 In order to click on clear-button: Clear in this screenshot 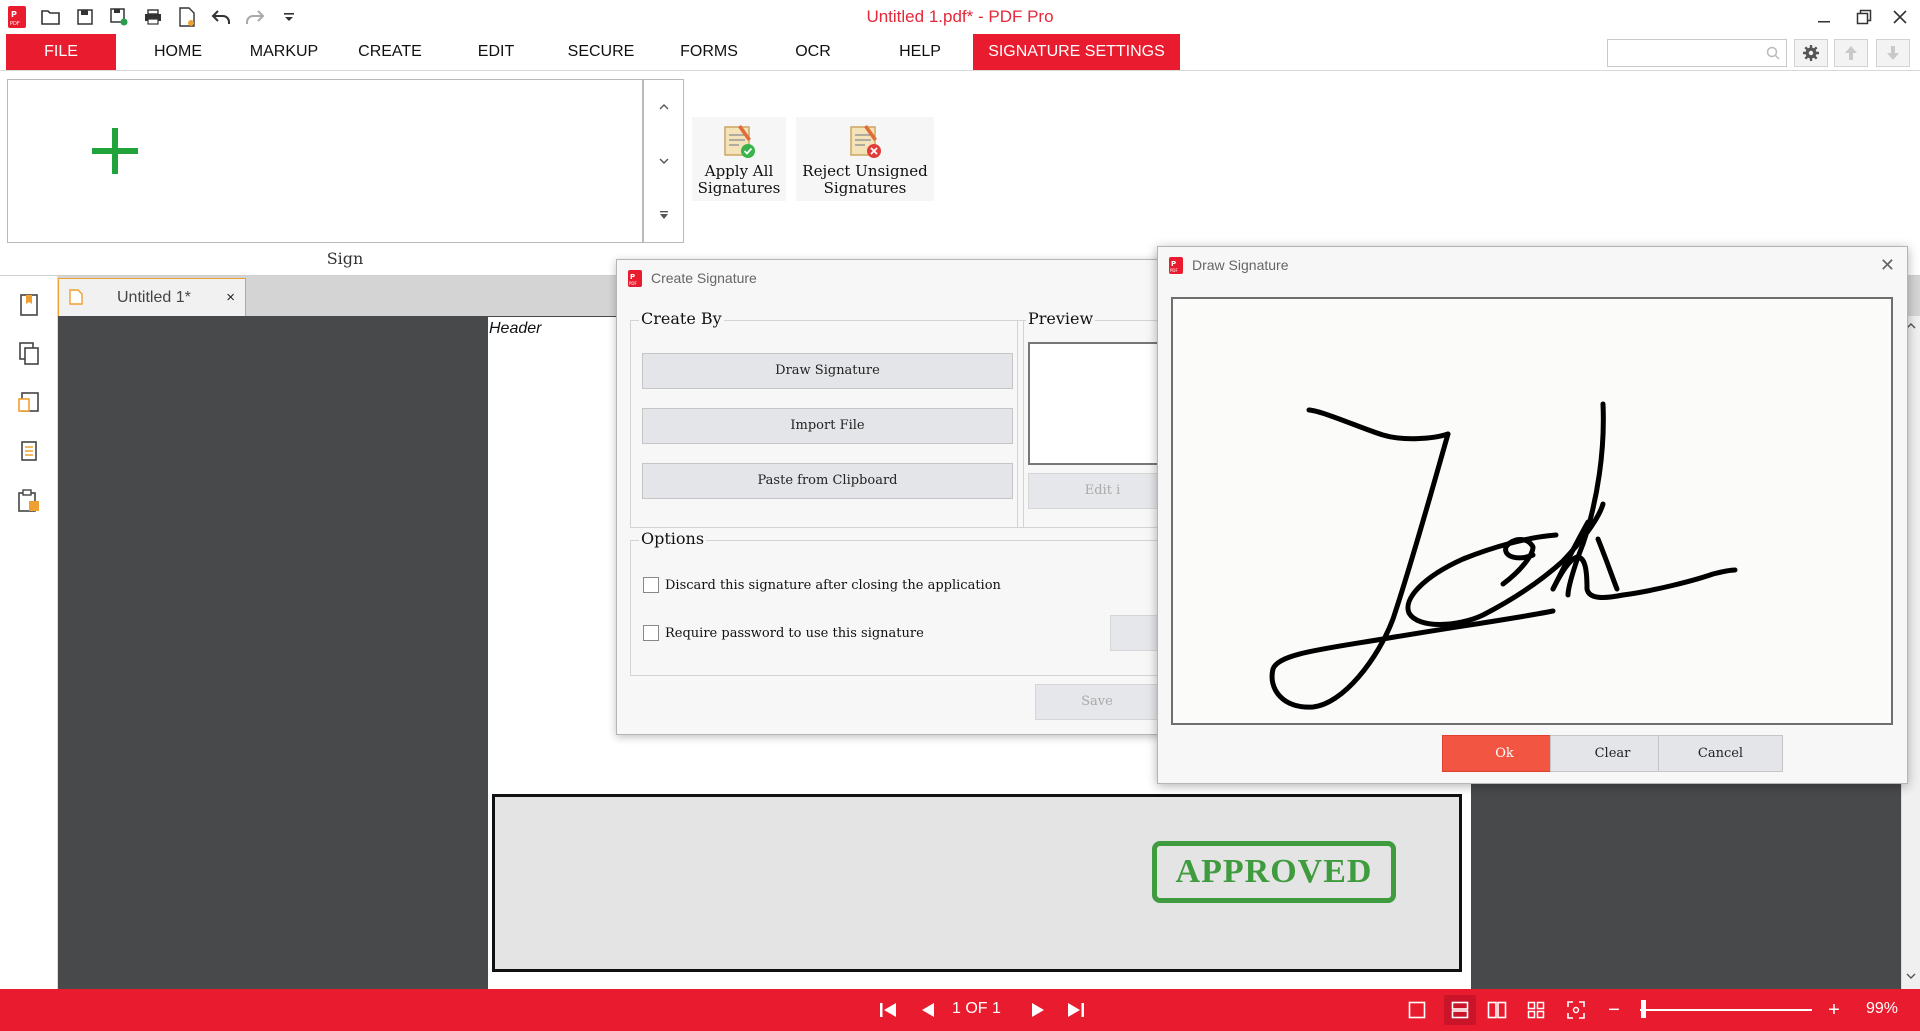, I will do `click(1612, 753)`.